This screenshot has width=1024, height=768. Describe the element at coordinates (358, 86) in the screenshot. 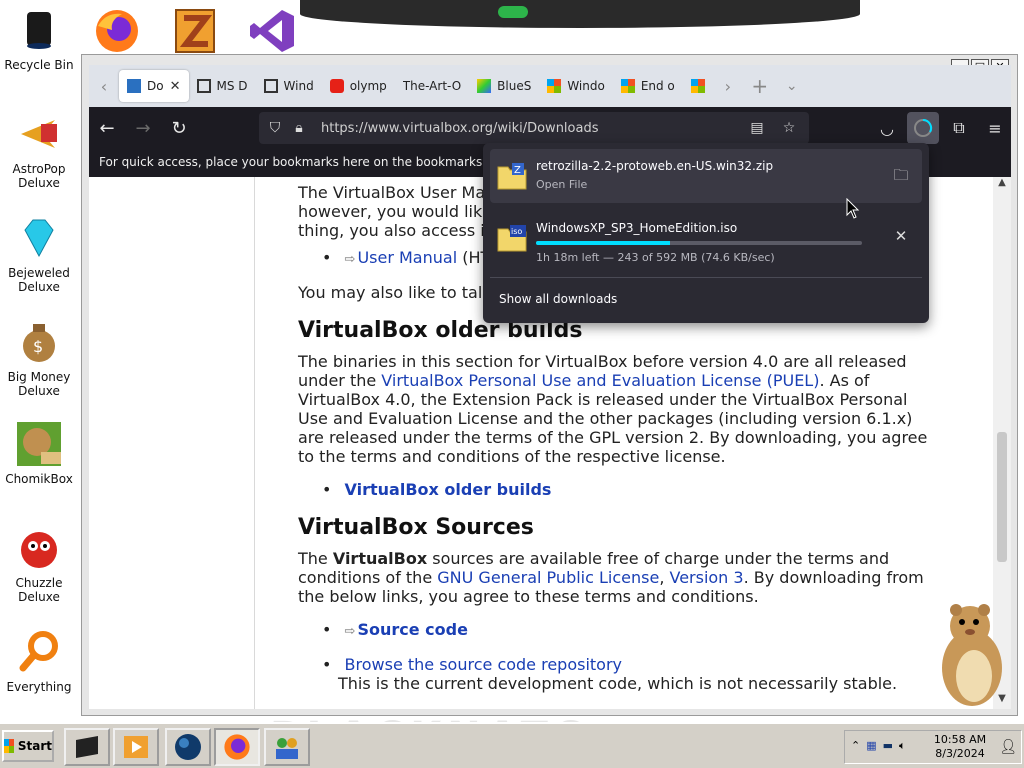

I see `tab-youtube: olymp` at that location.